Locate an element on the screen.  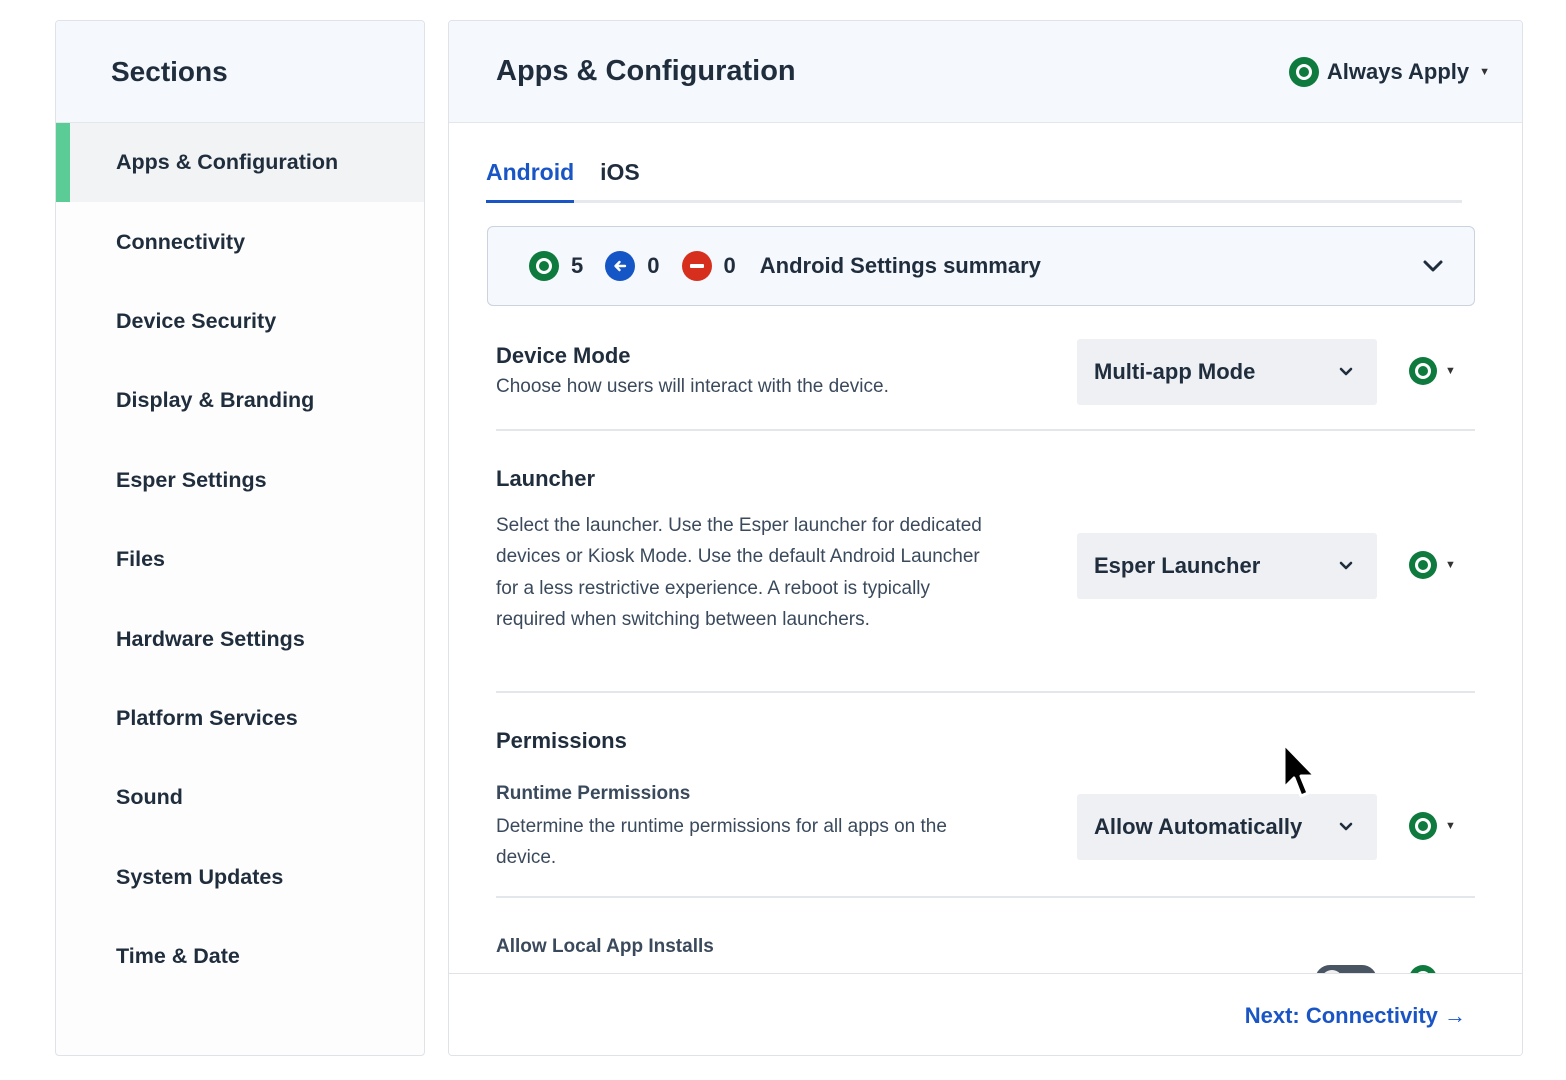
sidebar-item-files: Files is located at coordinates (240, 559).